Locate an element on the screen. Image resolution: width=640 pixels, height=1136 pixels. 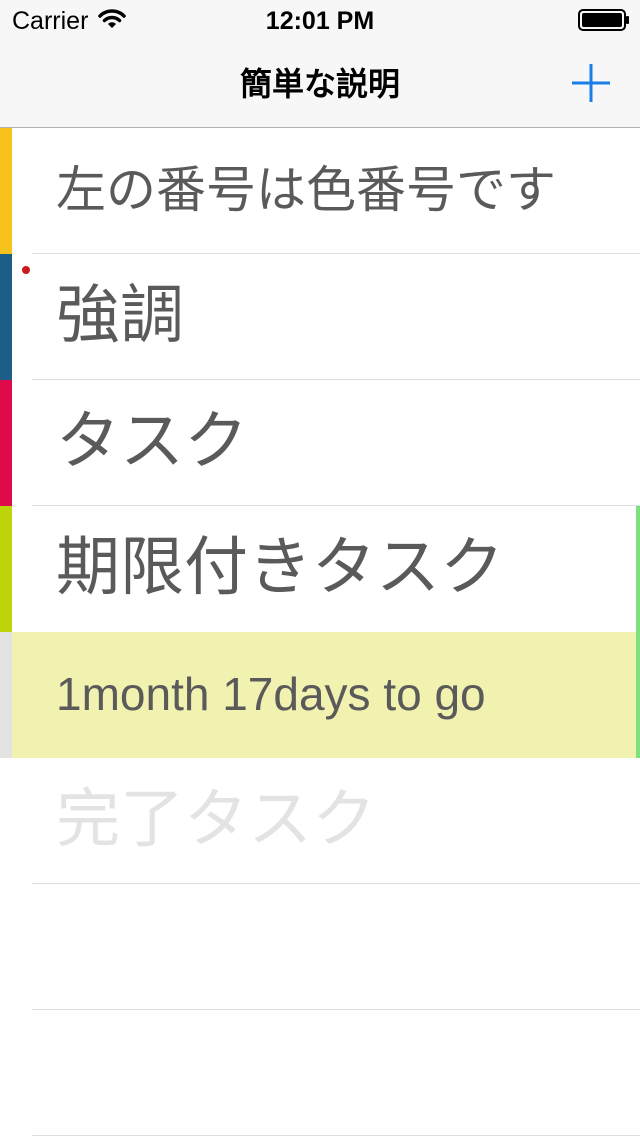
navigation-bar: Carrier 12:01 PM 簡単な説明 is located at coordinates (320, 64).